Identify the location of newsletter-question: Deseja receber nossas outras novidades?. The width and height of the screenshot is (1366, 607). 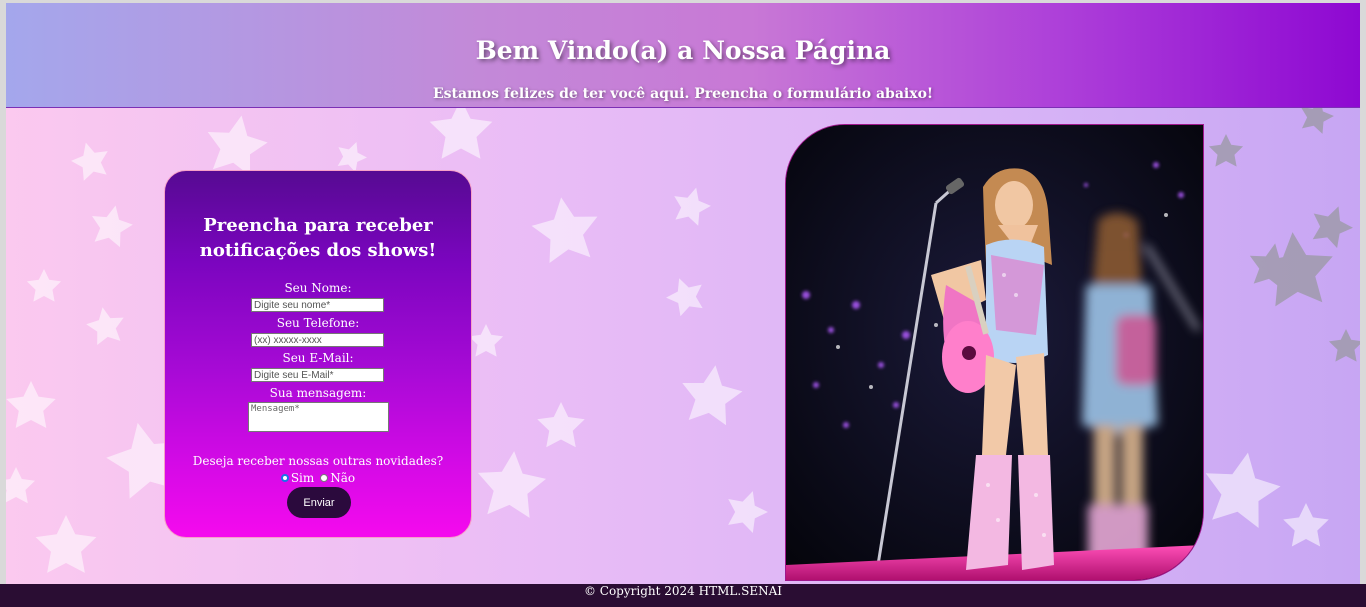
(318, 461).